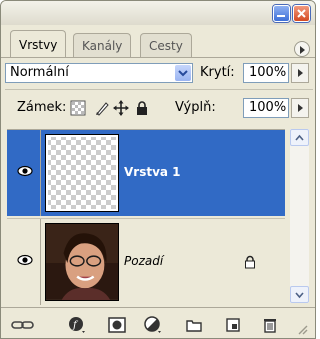 Image resolution: width=320 pixels, height=339 pixels. I want to click on fill-value: 100%, so click(268, 107).